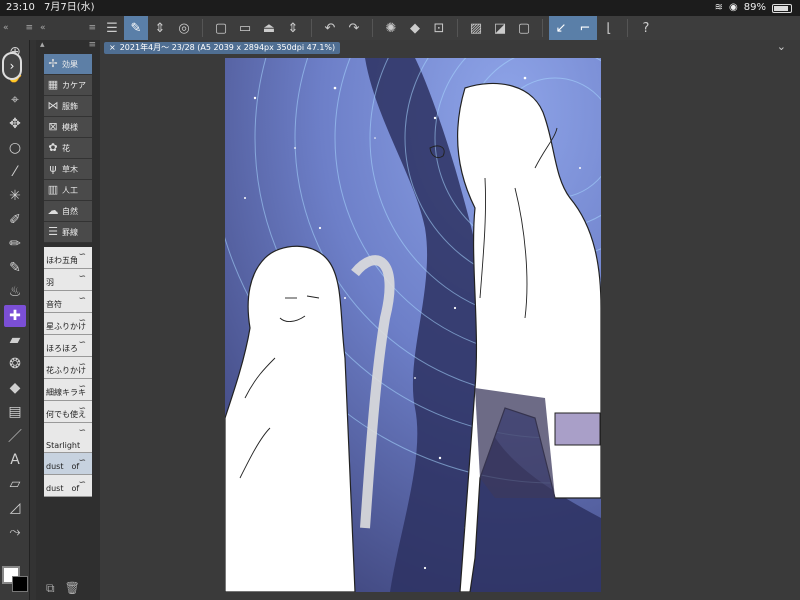 The image size is (800, 600). Describe the element at coordinates (781, 46) in the screenshot. I see `chevron-down-icon: ⌄` at that location.